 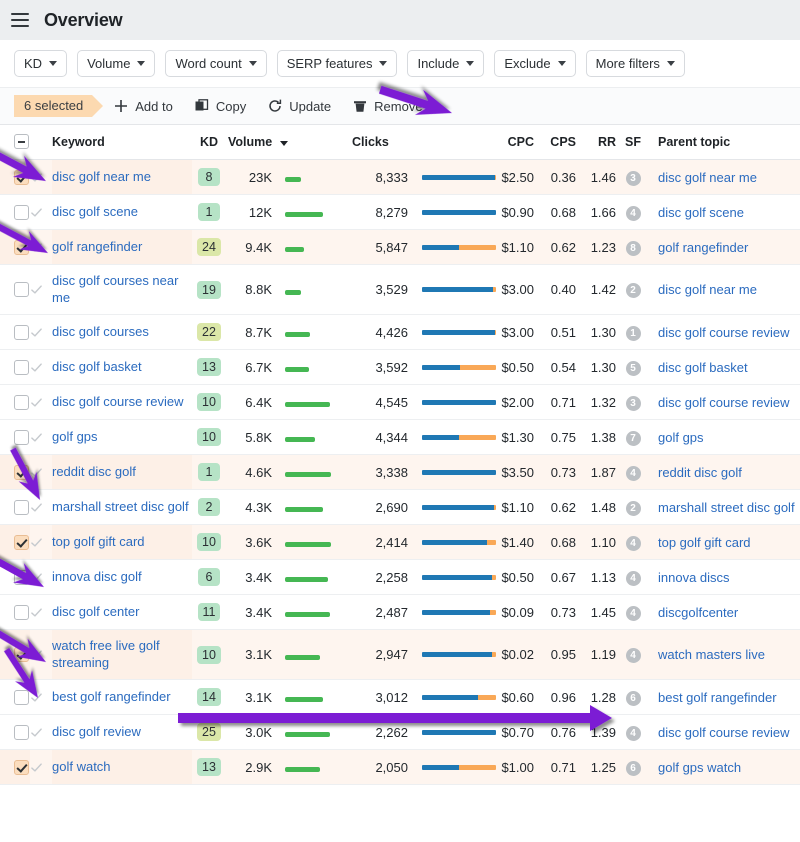 I want to click on parent-topic-link: watch masters live, so click(x=711, y=654).